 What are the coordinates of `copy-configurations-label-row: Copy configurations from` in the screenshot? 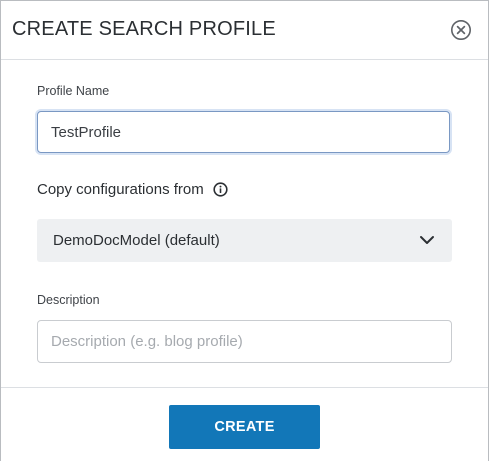 It's located at (132, 189).